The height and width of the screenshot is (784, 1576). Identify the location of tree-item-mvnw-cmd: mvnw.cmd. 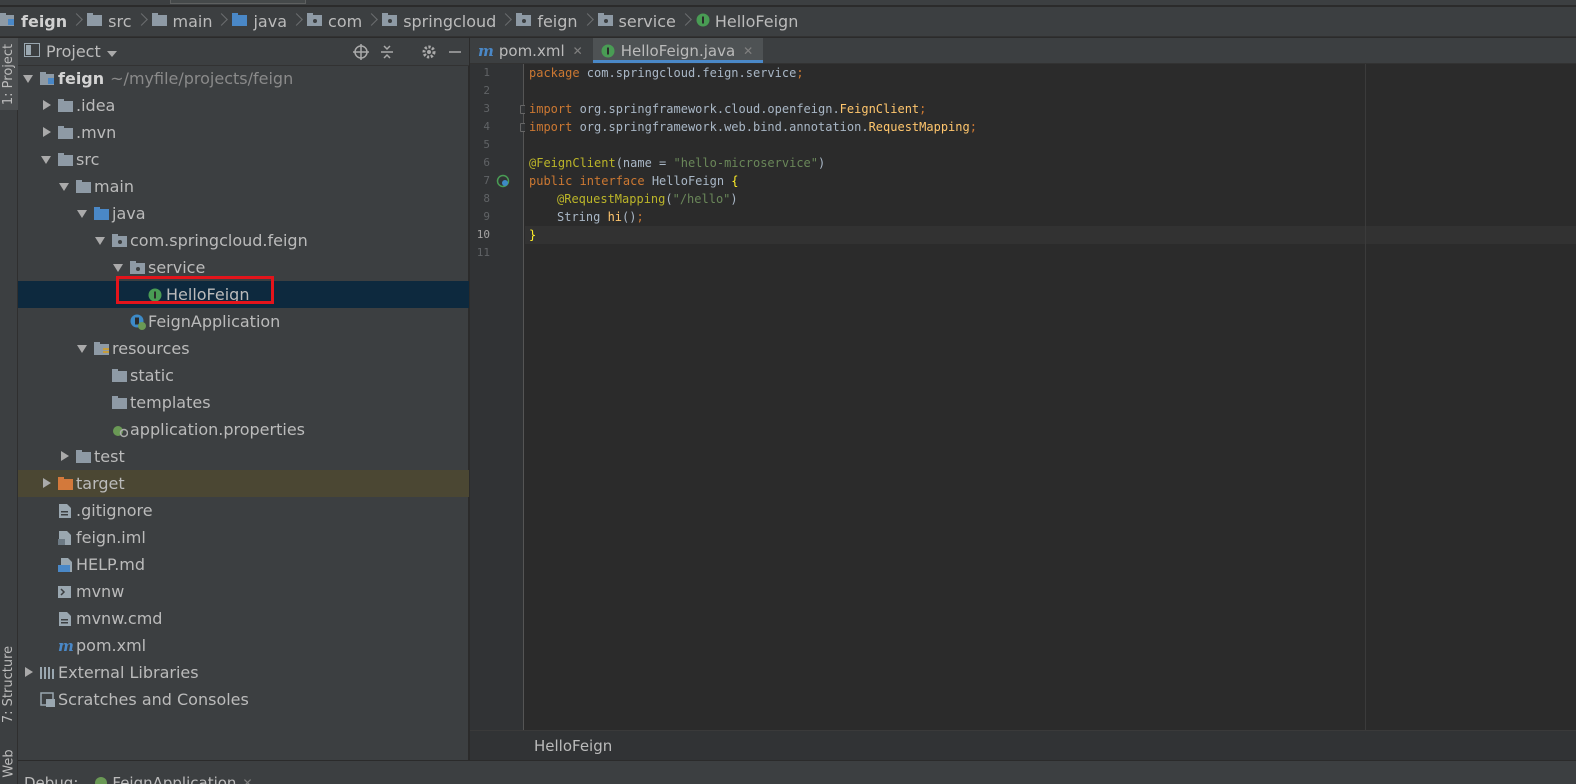
(243, 618).